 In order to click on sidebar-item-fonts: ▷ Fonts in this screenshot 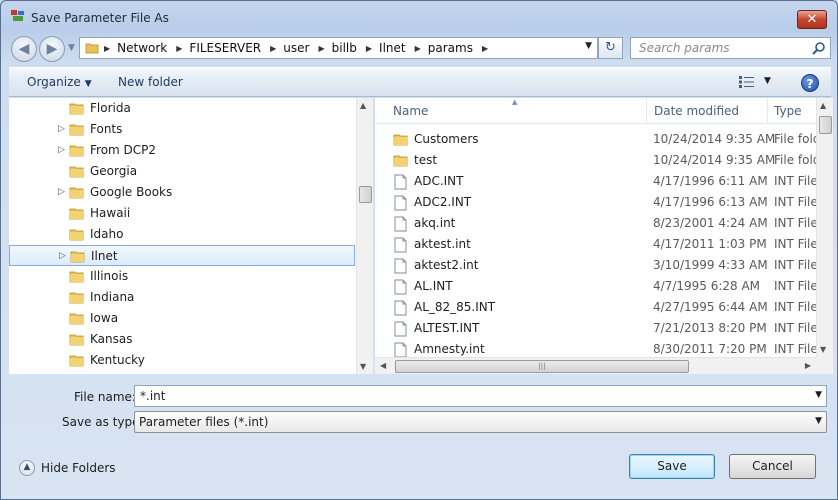, I will do `click(182, 129)`.